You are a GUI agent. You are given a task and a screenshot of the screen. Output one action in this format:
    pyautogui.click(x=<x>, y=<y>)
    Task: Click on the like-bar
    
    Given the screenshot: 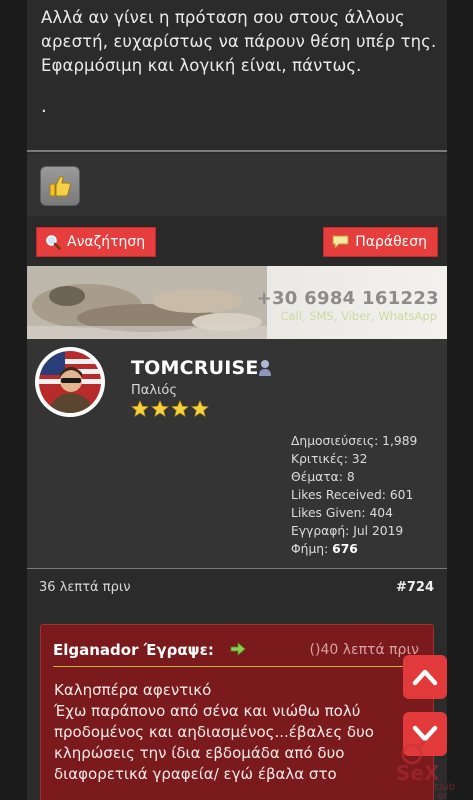 What is the action you would take?
    pyautogui.click(x=237, y=185)
    